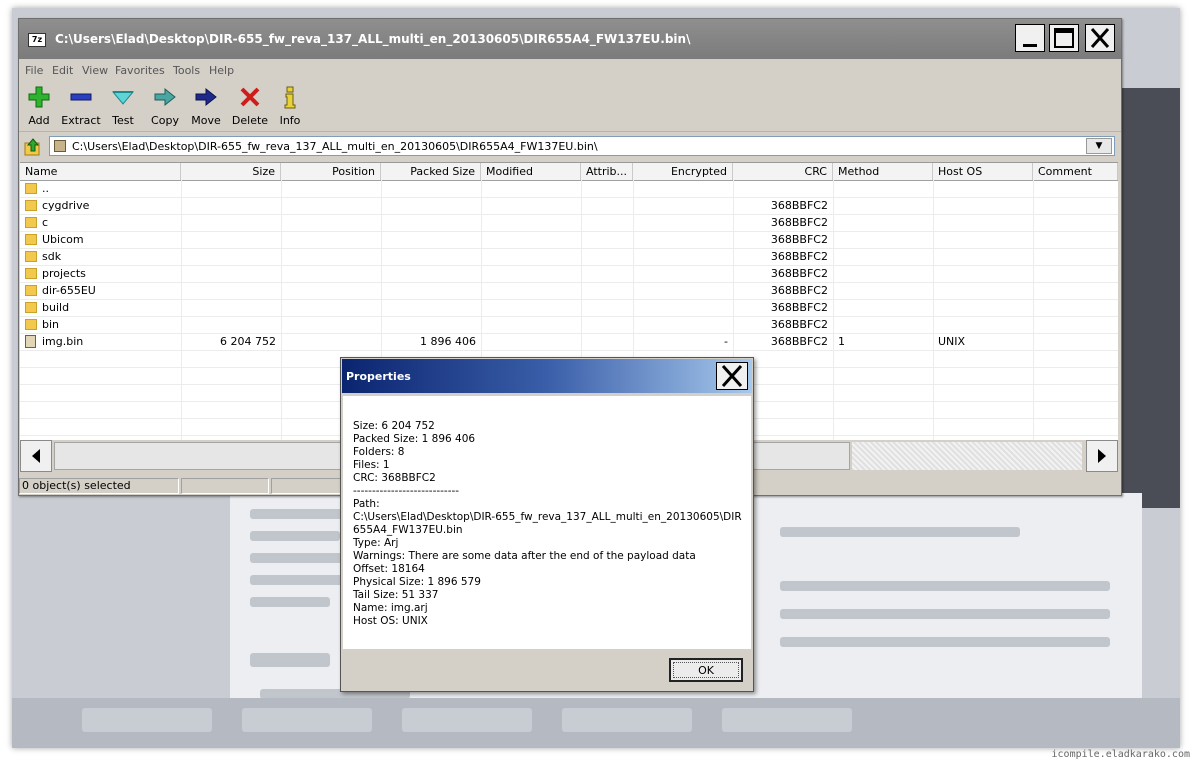 Image resolution: width=1196 pixels, height=762 pixels. What do you see at coordinates (39, 120) in the screenshot?
I see `add-label: Add` at bounding box center [39, 120].